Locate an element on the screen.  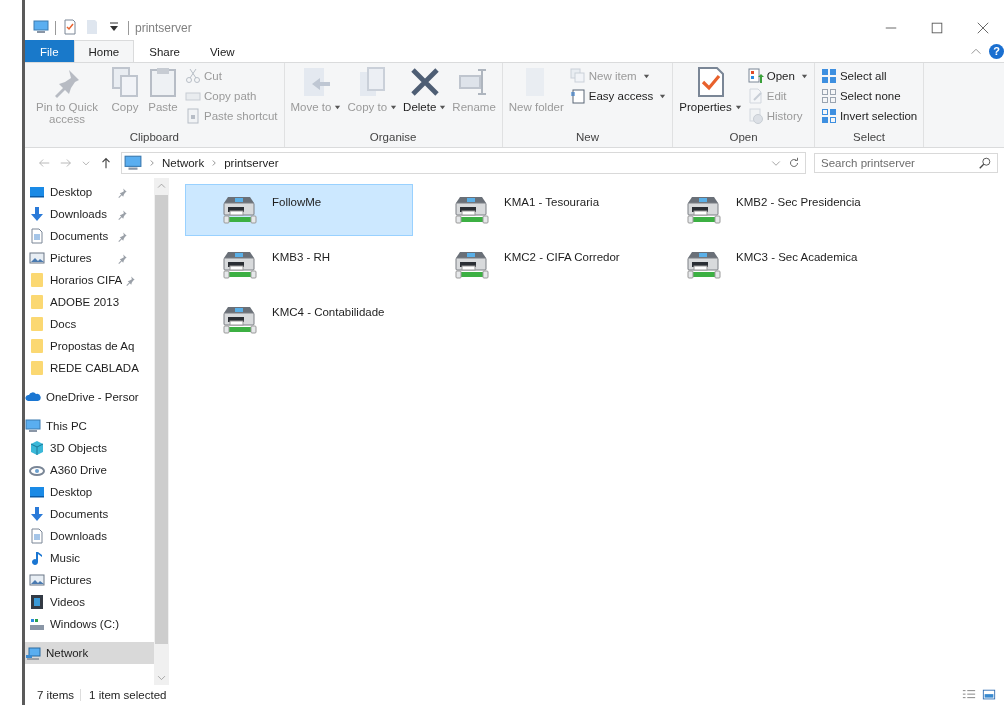
sidebar-item: Music is located at coordinates (89, 558).